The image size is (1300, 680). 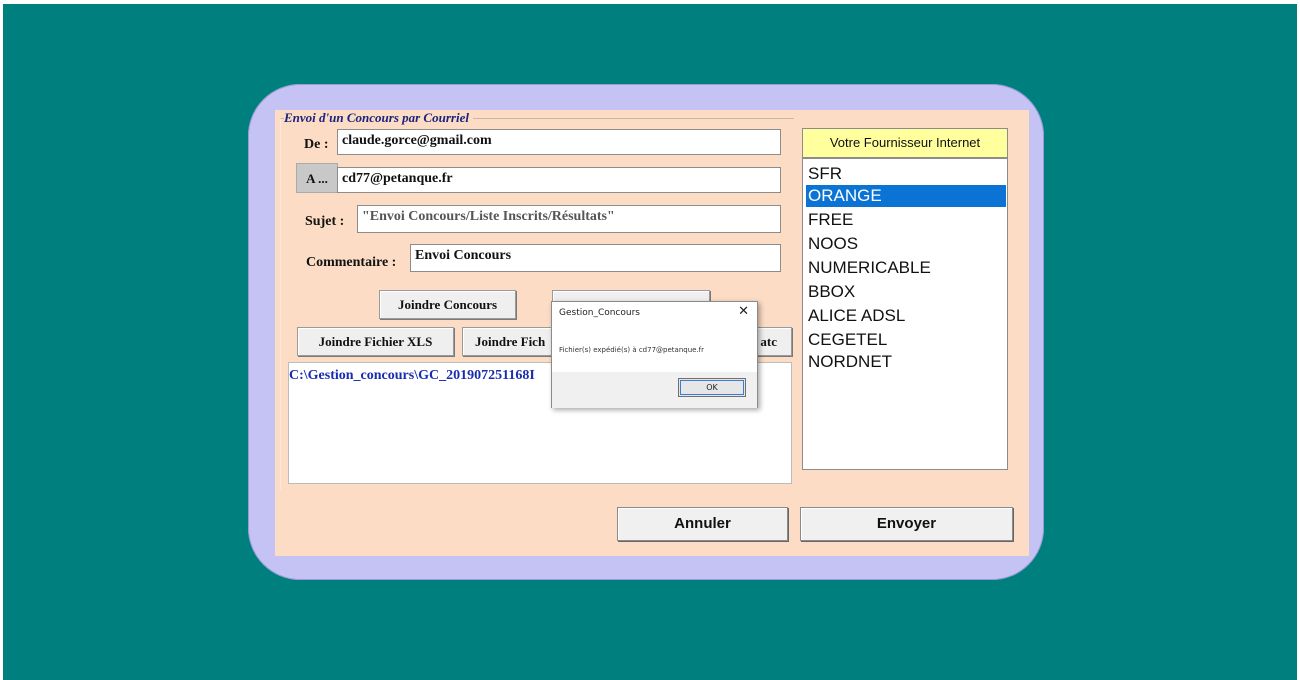 What do you see at coordinates (599, 313) in the screenshot?
I see `dialog-title: Gestion_Concours` at bounding box center [599, 313].